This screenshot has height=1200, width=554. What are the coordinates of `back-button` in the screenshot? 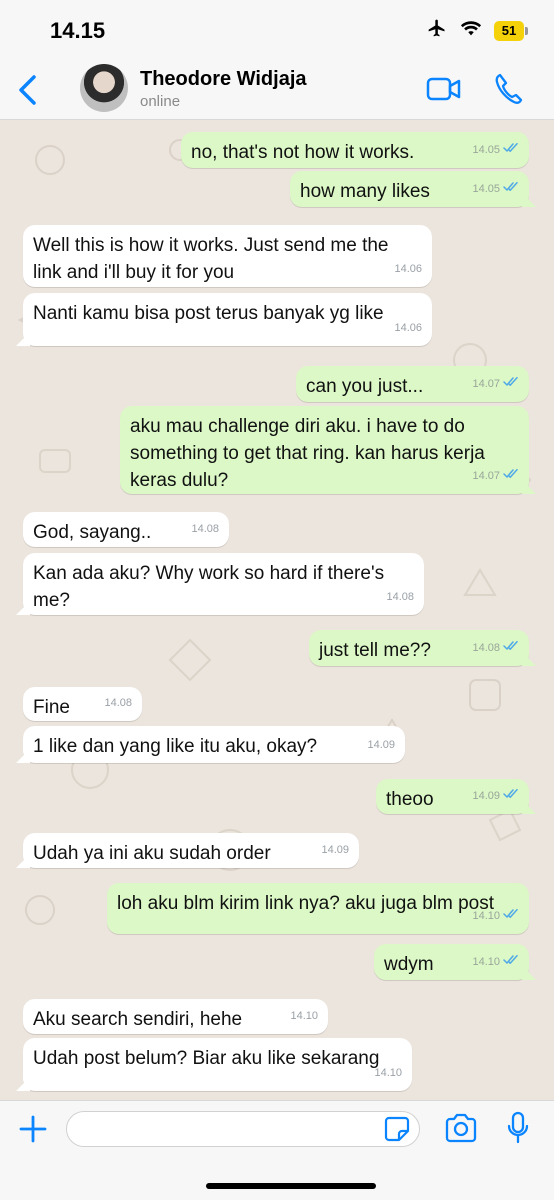 It's located at (27, 90).